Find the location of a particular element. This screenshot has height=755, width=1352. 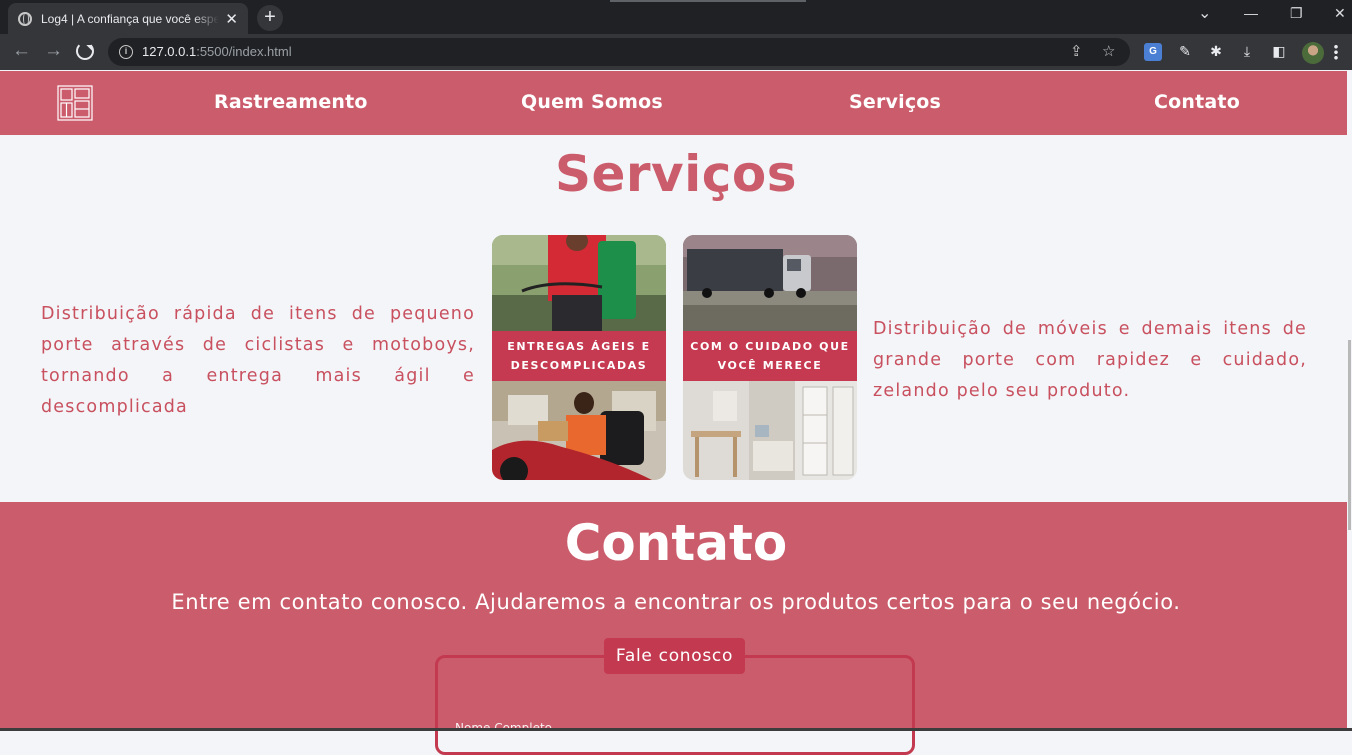

new-tab-button: + is located at coordinates (270, 18).